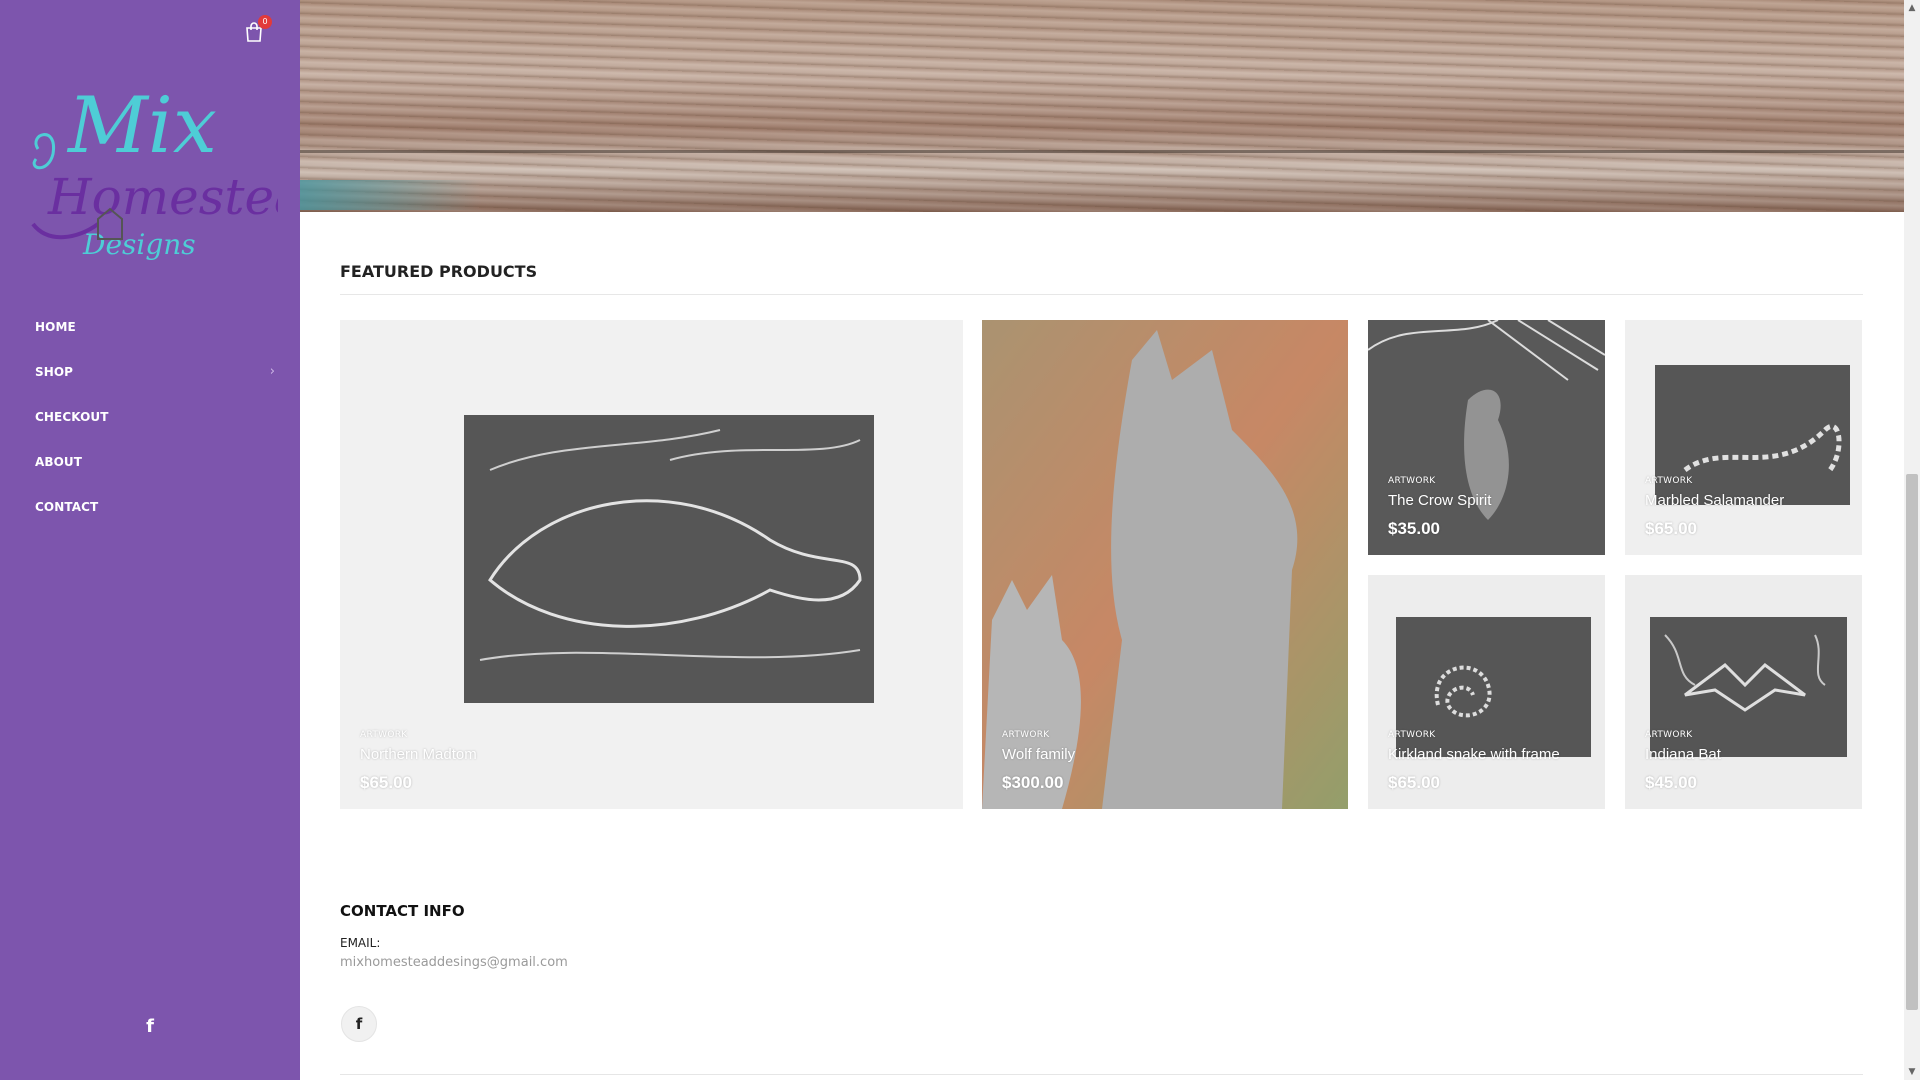 This screenshot has width=1920, height=1080. What do you see at coordinates (1912, 8) in the screenshot?
I see `scroll-up-arrow-icon: ▲` at bounding box center [1912, 8].